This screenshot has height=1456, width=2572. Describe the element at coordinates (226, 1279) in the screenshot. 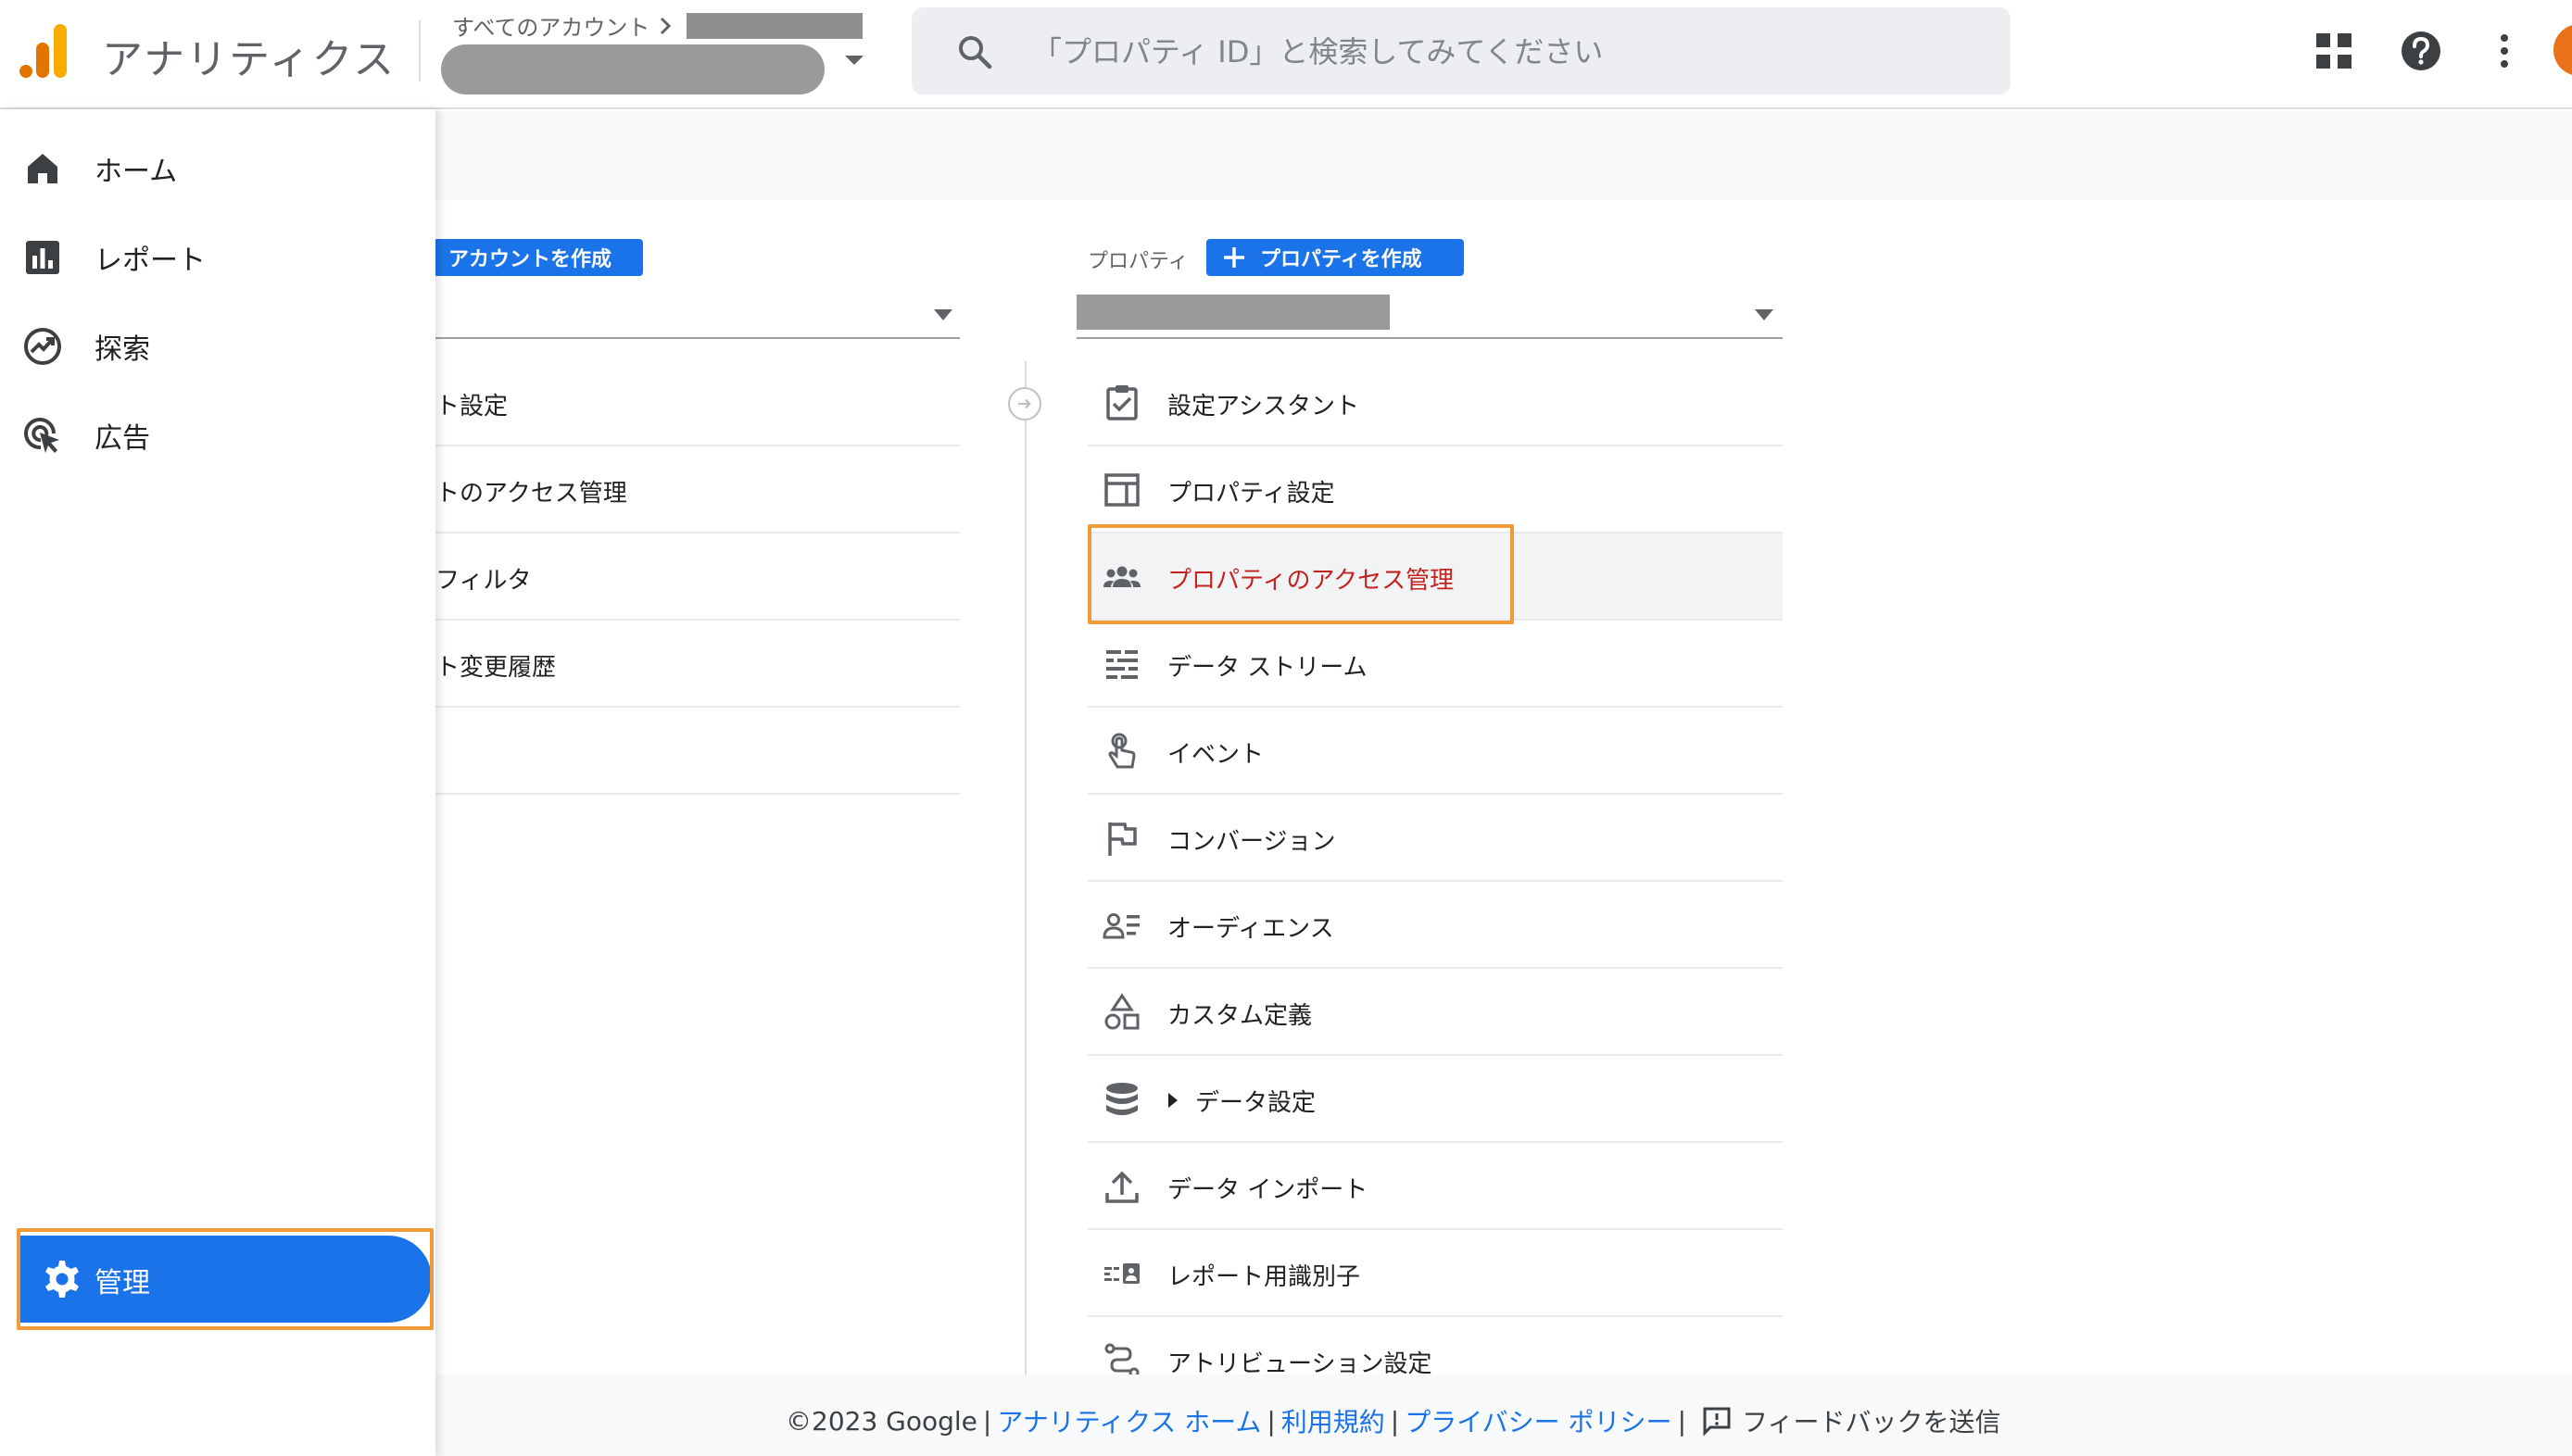

I see `admin-highlight-outline` at that location.